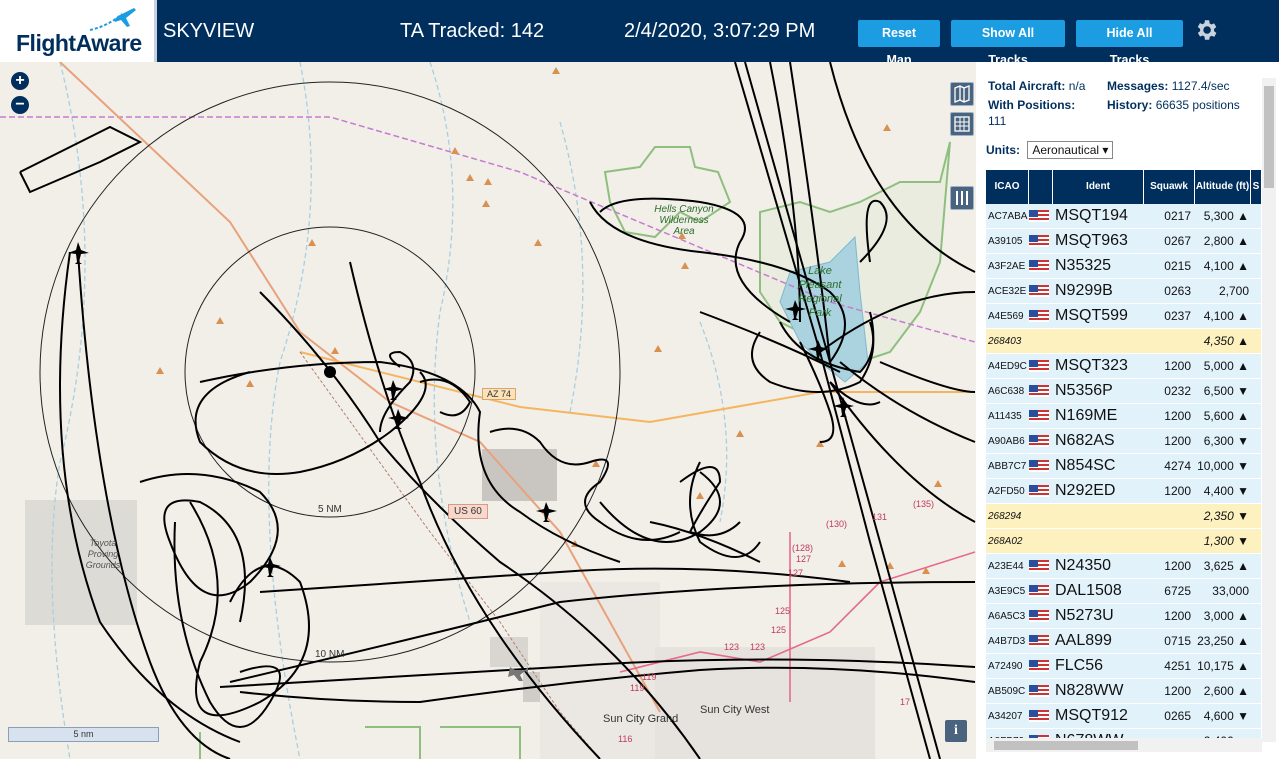  Describe the element at coordinates (1123, 516) in the screenshot. I see `table-row: 268294 2,350 ▼` at that location.